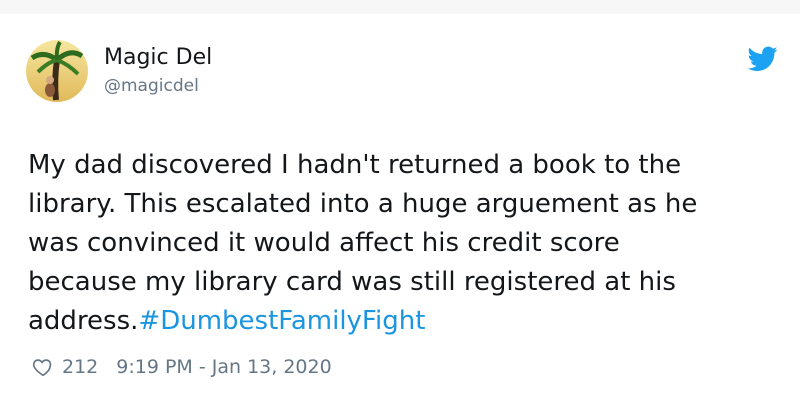 The width and height of the screenshot is (800, 420). I want to click on avatar, so click(57, 71).